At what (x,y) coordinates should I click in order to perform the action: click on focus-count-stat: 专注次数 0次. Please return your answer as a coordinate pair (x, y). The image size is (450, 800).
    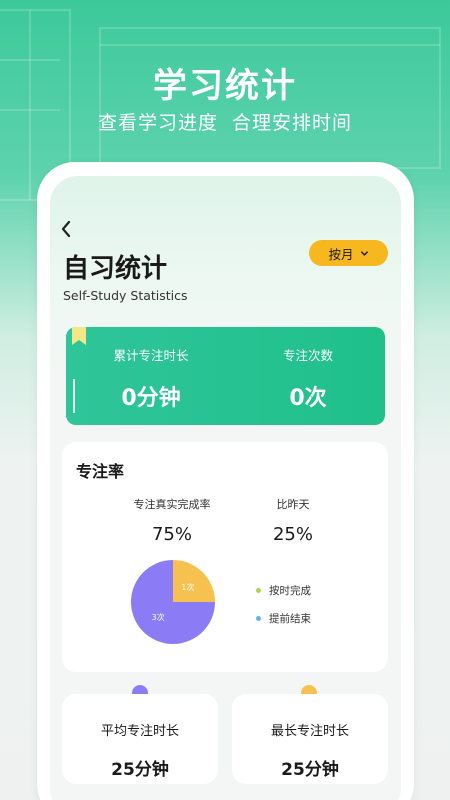
    Looking at the image, I should click on (308, 378).